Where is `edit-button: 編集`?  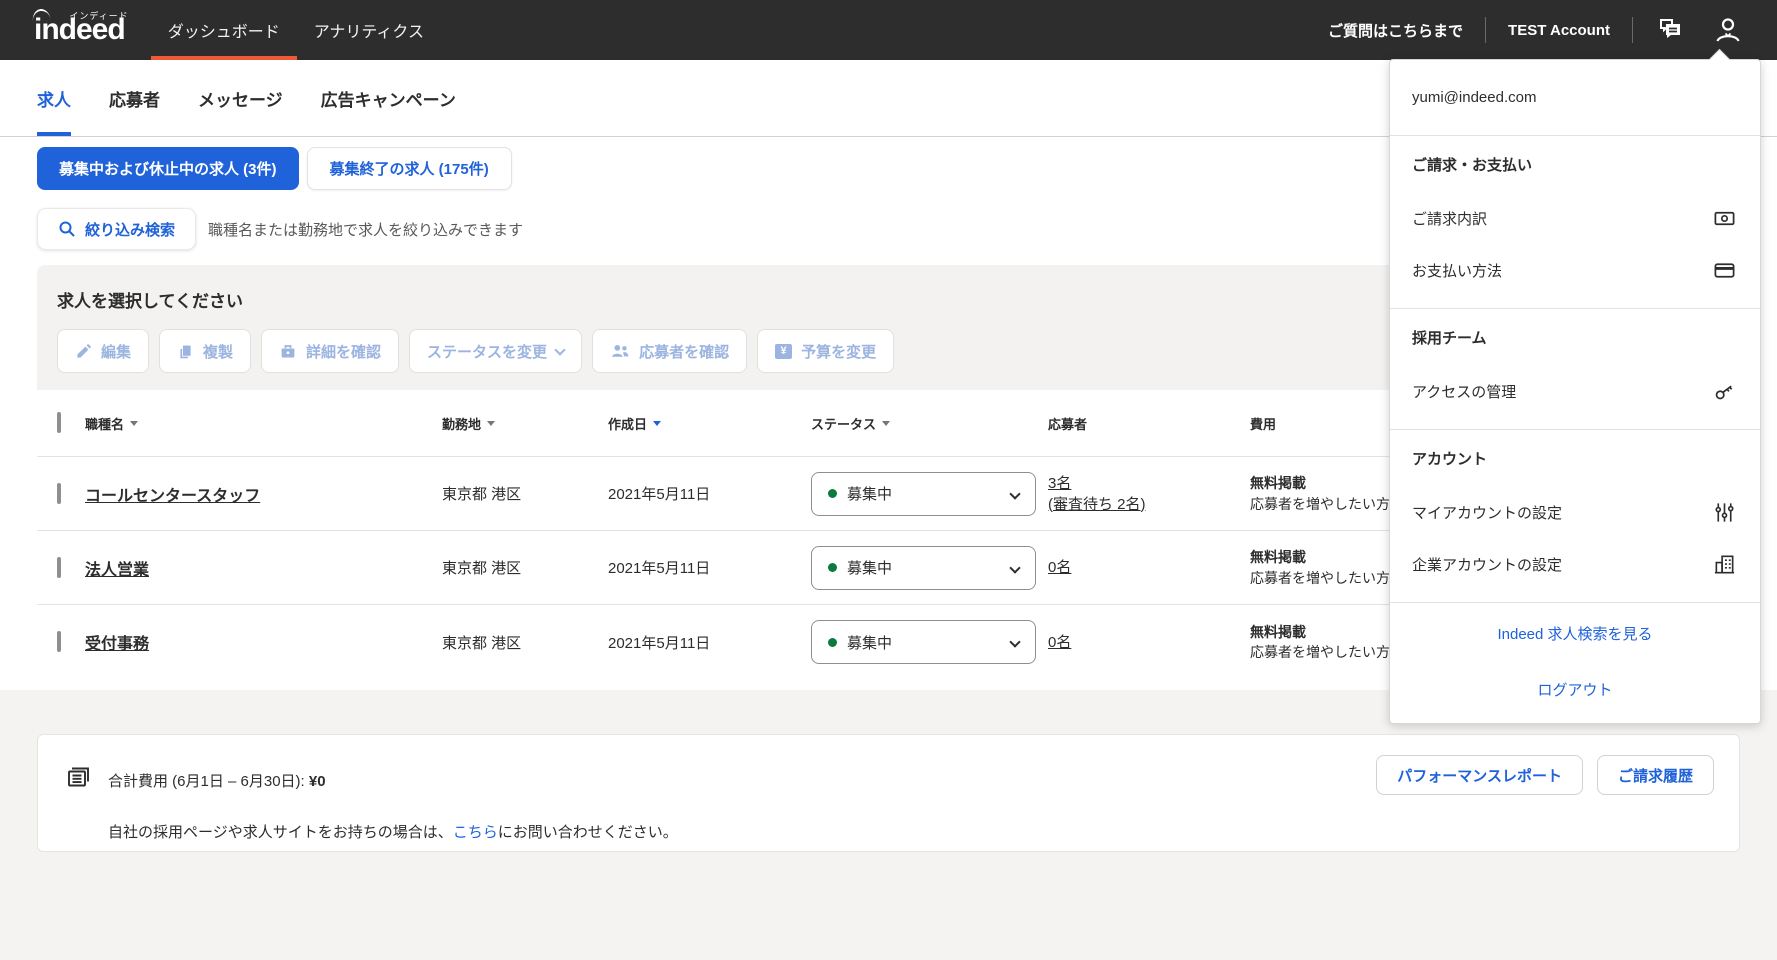 edit-button: 編集 is located at coordinates (103, 351).